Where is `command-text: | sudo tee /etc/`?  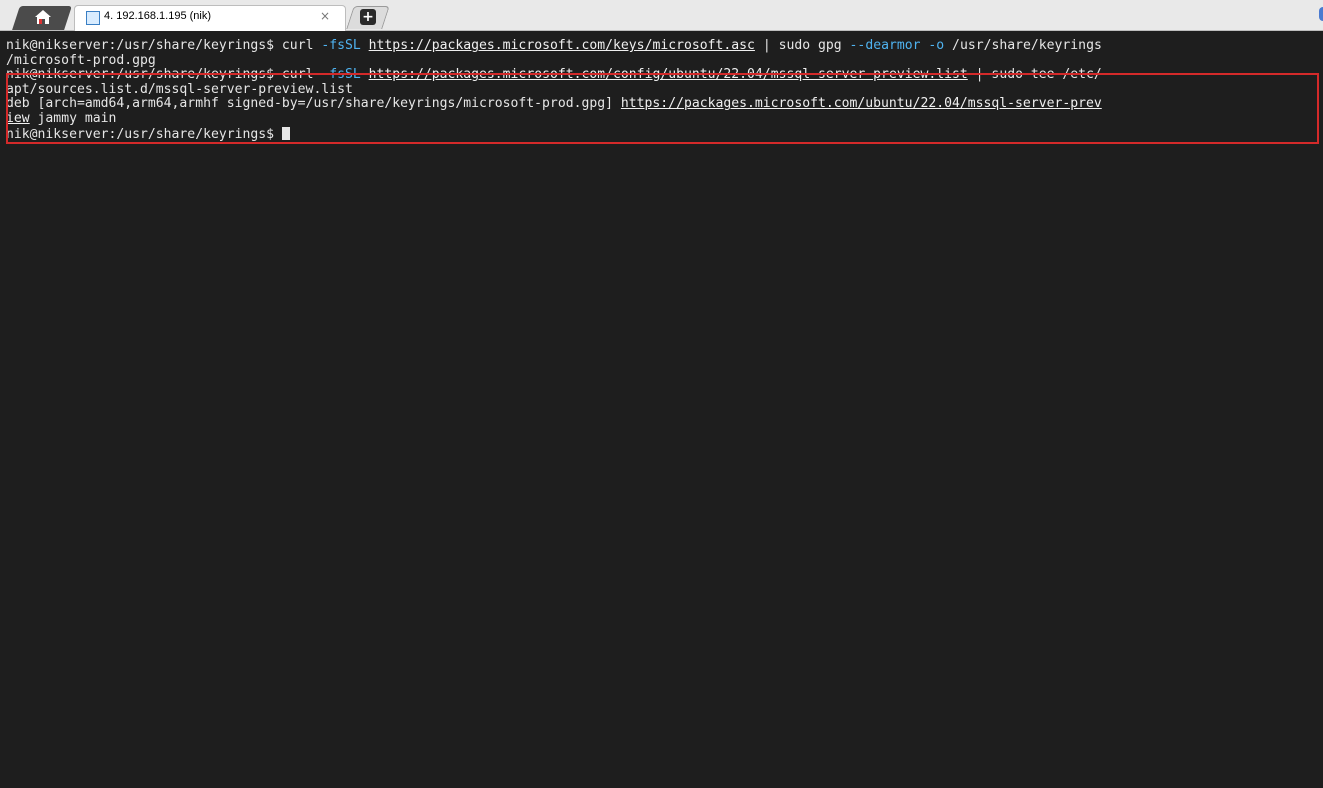 command-text: | sudo tee /etc/ is located at coordinates (1034, 75).